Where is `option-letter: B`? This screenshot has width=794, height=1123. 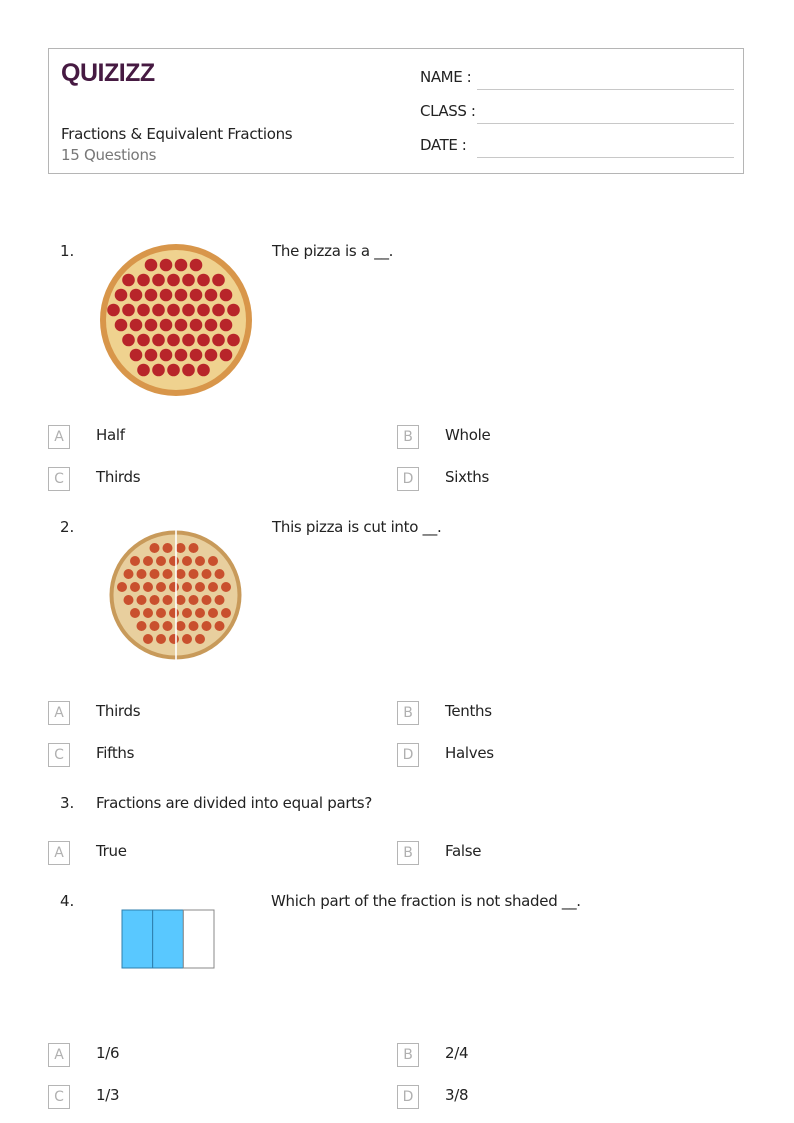 option-letter: B is located at coordinates (408, 853).